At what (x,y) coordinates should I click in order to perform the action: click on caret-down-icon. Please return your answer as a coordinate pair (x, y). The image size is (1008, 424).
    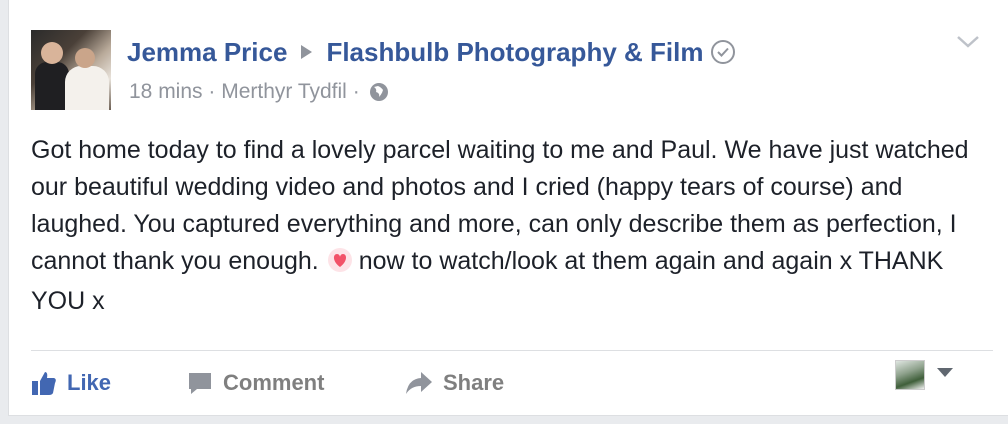
    Looking at the image, I should click on (945, 372).